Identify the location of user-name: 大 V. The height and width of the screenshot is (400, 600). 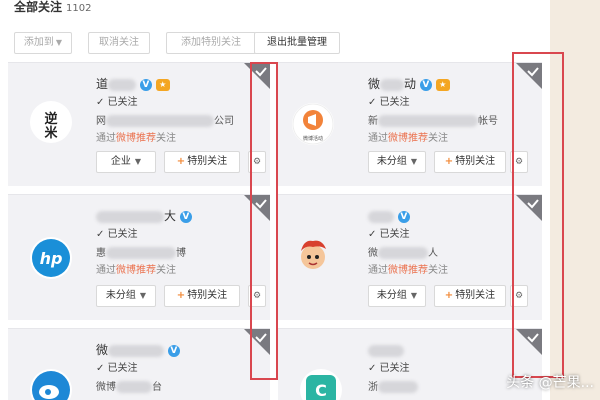
(144, 216).